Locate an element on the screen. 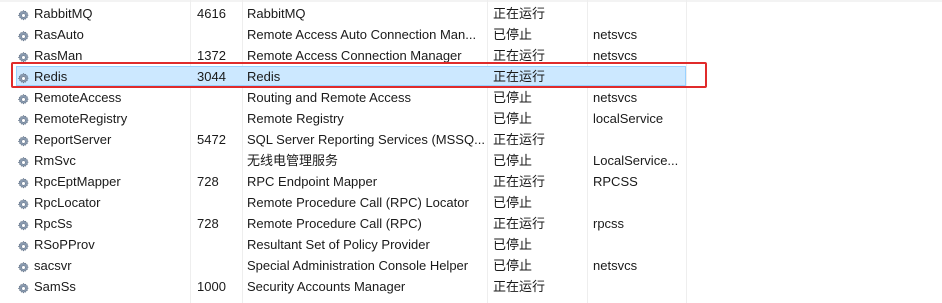  service-group: rpcss is located at coordinates (609, 223).